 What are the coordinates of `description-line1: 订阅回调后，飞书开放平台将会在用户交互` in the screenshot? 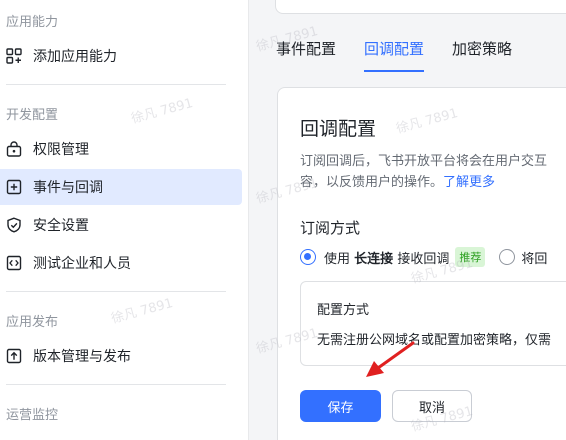 It's located at (424, 161).